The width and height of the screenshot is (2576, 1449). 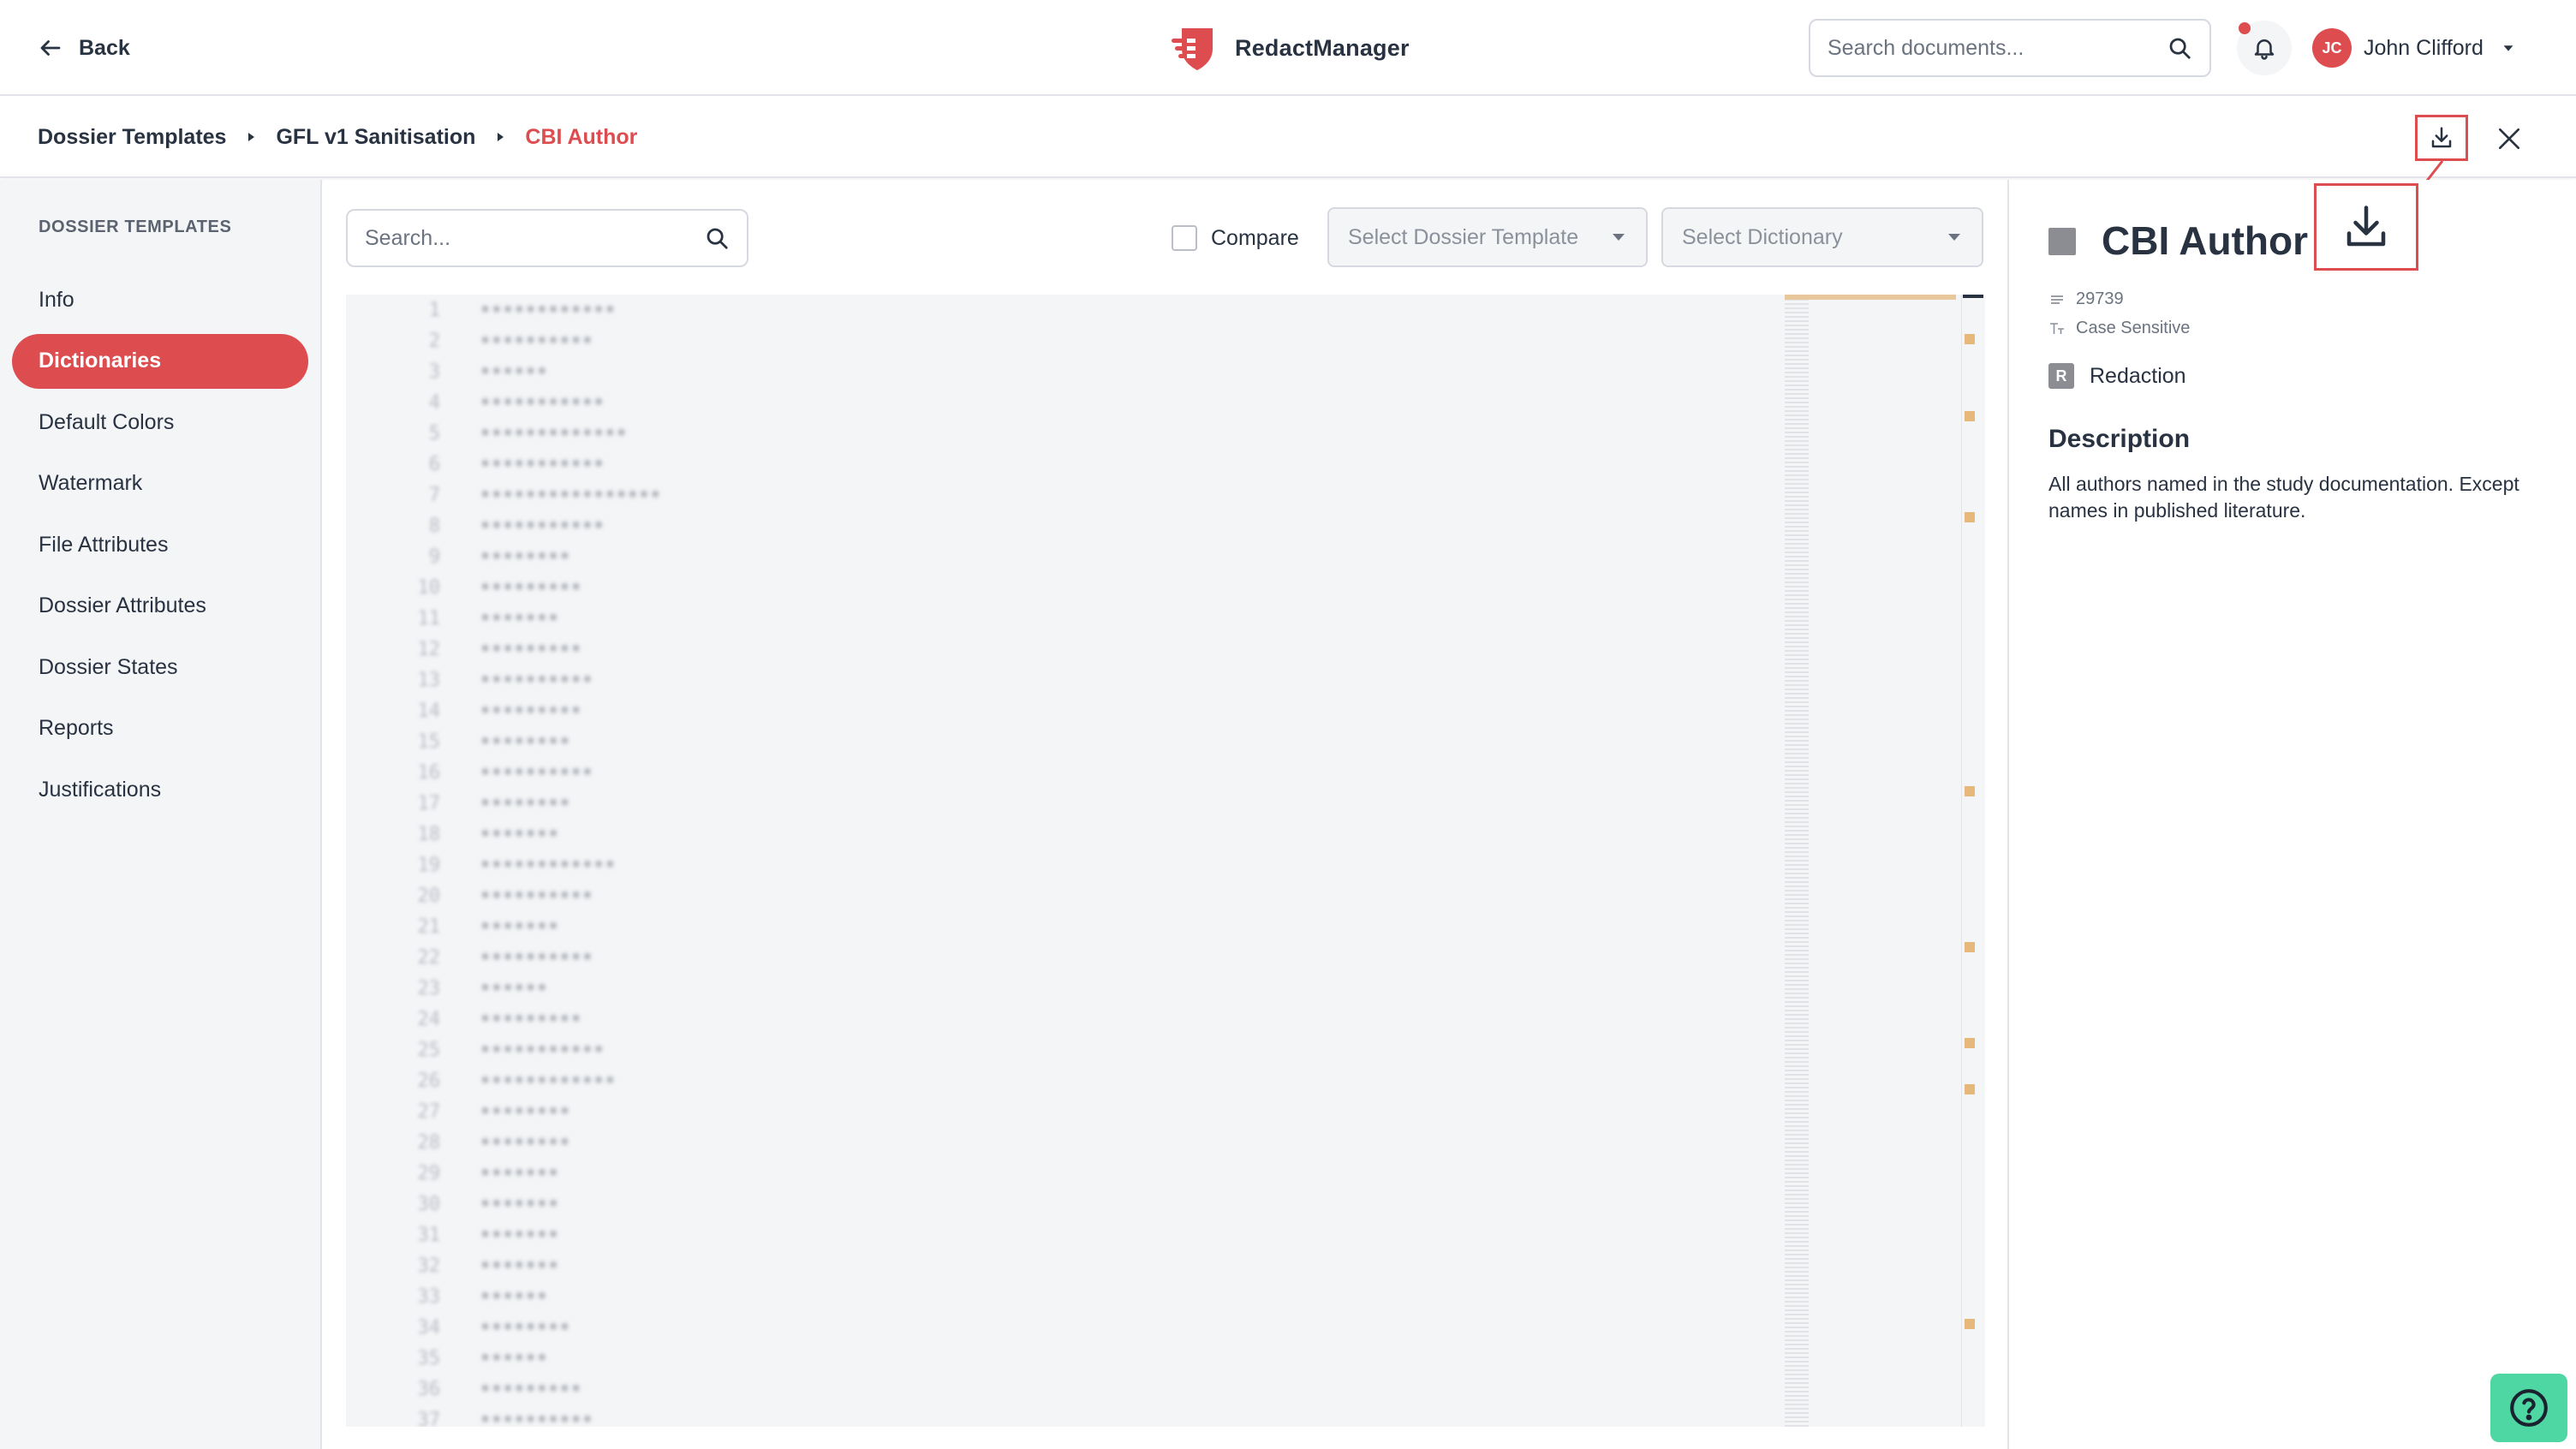 I want to click on editor-line: 22 ••••••••••, so click(x=1031, y=957).